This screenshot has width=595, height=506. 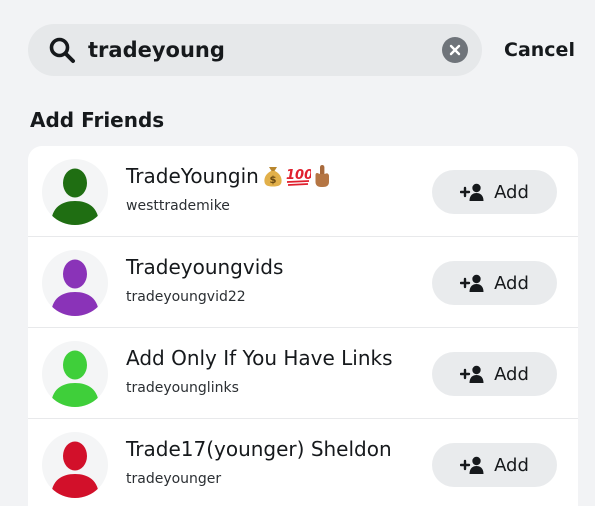 I want to click on search-row: Cancel, so click(x=303, y=50).